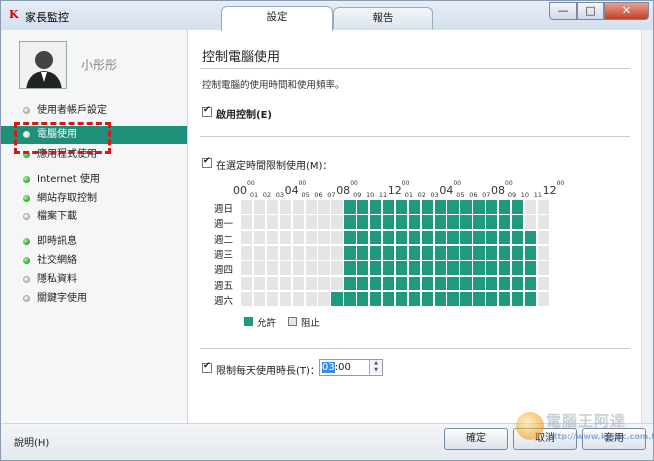 The image size is (654, 461). Describe the element at coordinates (94, 217) in the screenshot. I see `sidebar-item: 檔案下載` at that location.